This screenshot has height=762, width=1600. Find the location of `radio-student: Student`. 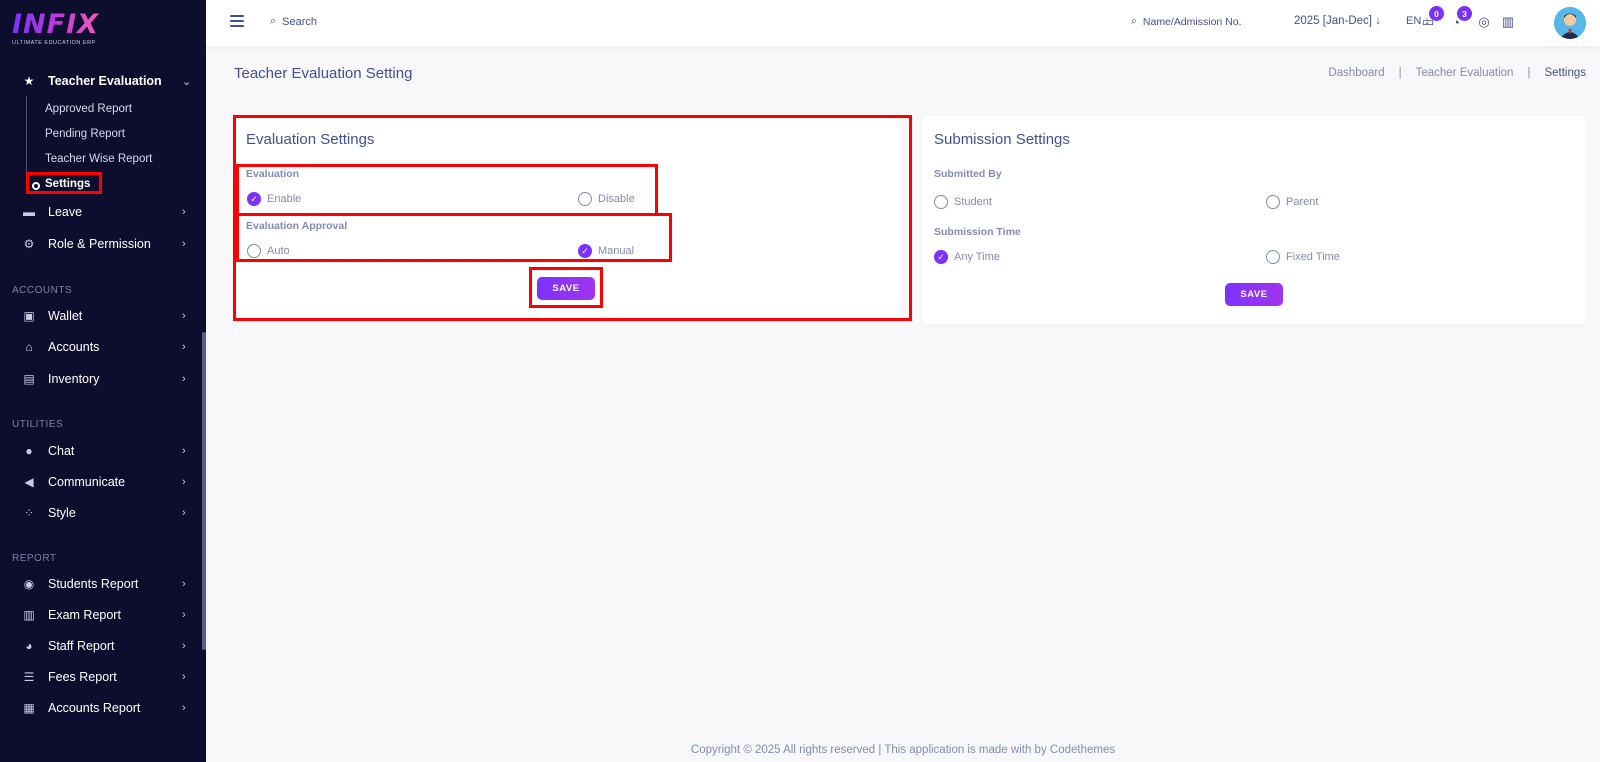

radio-student: Student is located at coordinates (963, 202).